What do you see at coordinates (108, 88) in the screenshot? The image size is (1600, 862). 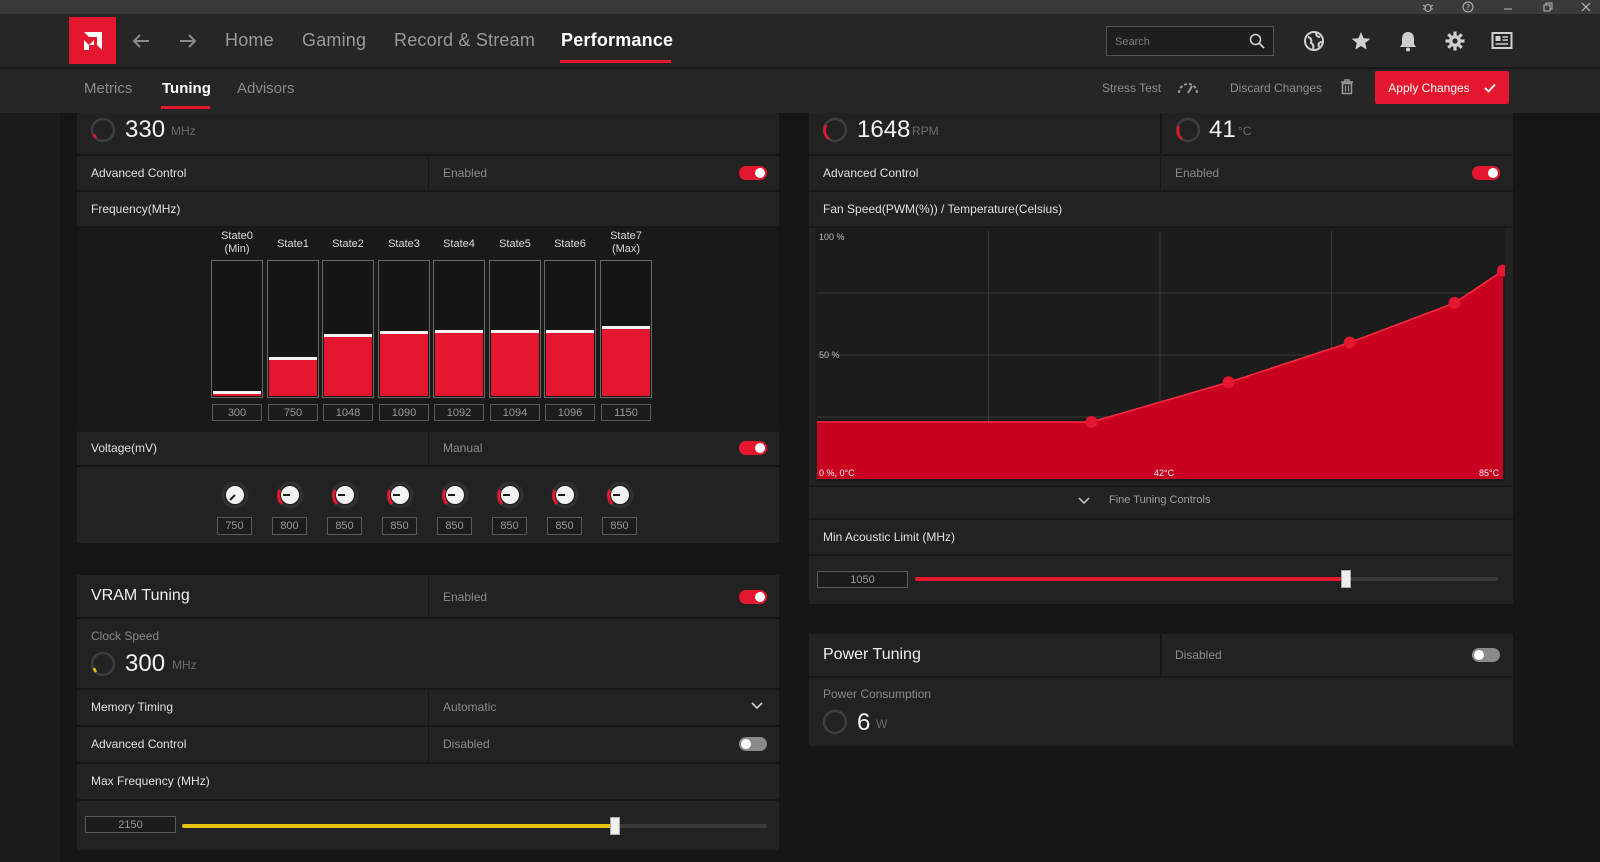 I see `sub-tab-metrics: Metrics` at bounding box center [108, 88].